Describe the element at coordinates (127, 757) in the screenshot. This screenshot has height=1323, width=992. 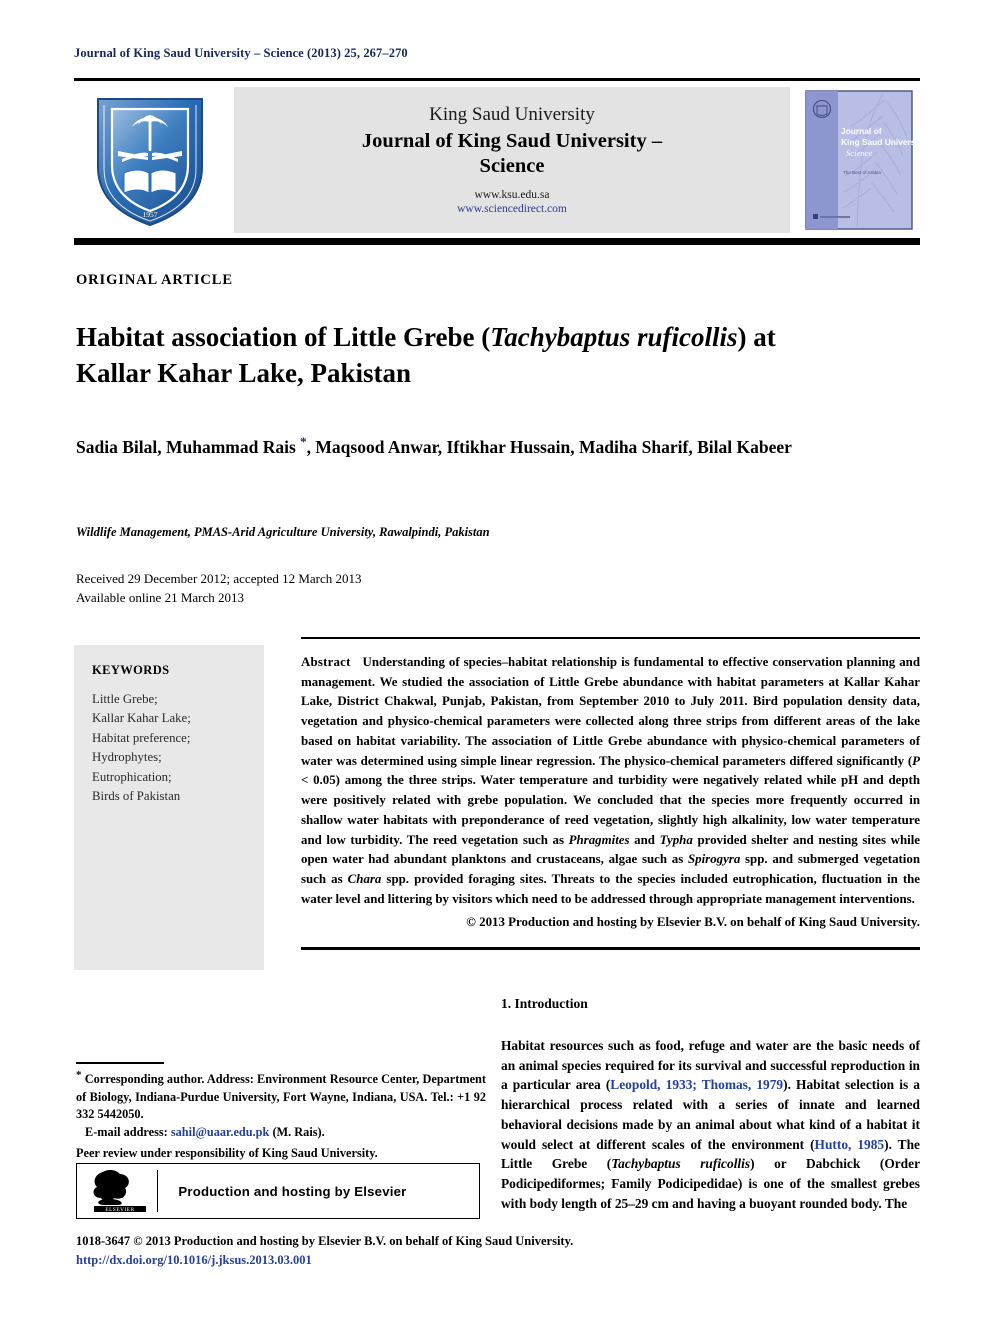
I see `keyword-item: Hydrophytes;` at that location.